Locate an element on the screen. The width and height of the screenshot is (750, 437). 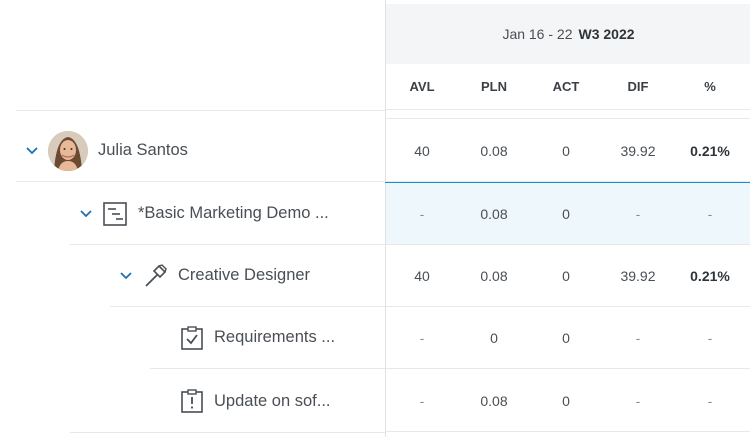
tree-row-label: Julia Santos is located at coordinates (143, 150).